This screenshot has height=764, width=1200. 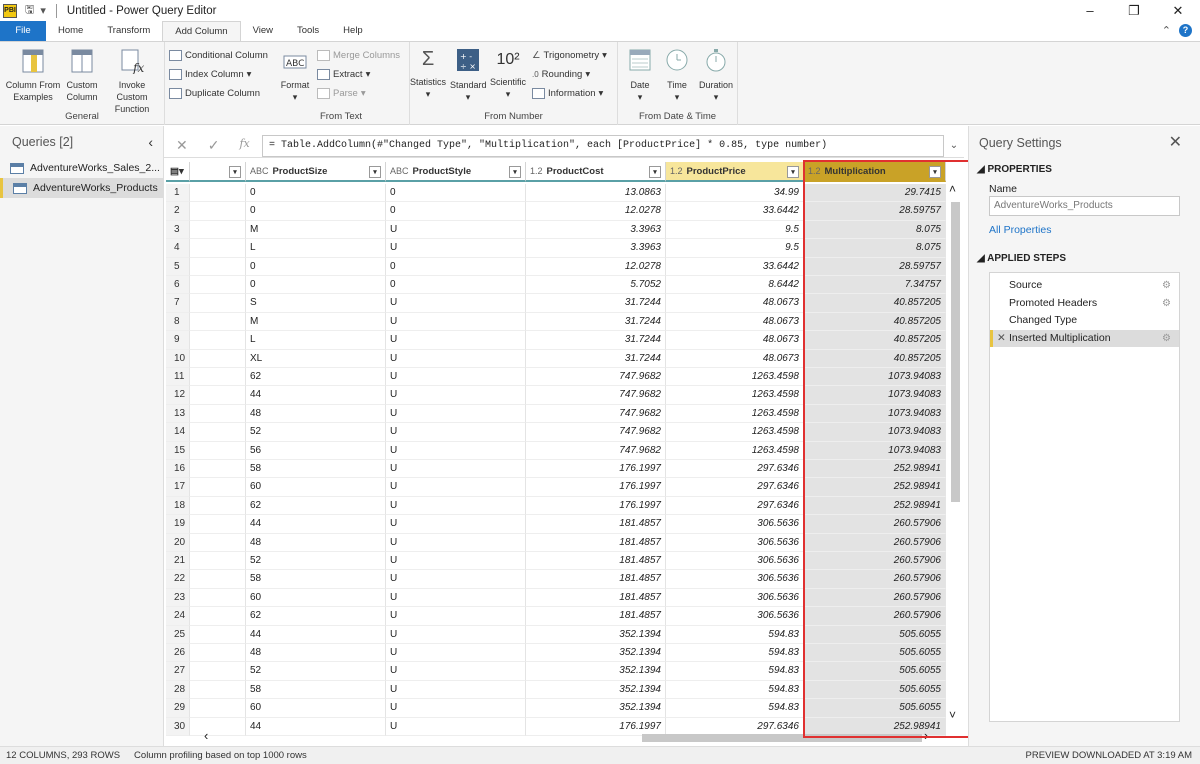 I want to click on table-cell: XL, so click(x=316, y=358).